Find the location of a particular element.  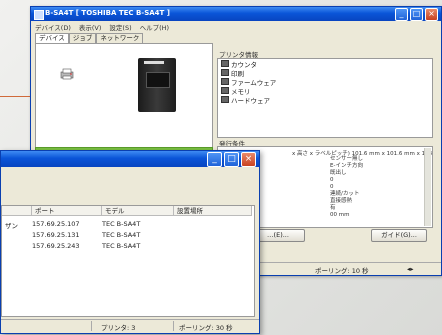

printer-icon is located at coordinates (67, 74).